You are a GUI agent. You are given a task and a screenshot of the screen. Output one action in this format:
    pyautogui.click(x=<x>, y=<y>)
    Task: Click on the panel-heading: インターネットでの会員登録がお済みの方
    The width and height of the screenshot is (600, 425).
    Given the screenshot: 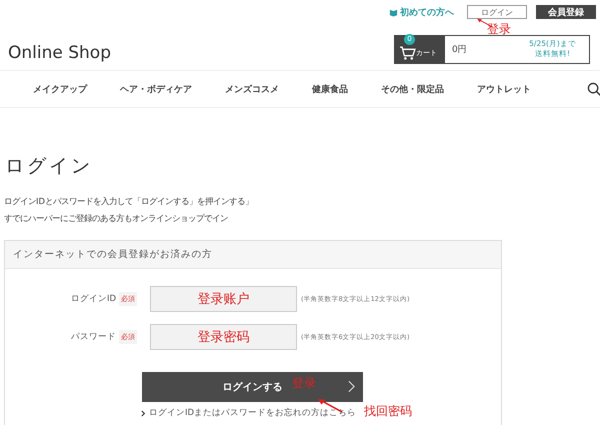 What is the action you would take?
    pyautogui.click(x=253, y=255)
    